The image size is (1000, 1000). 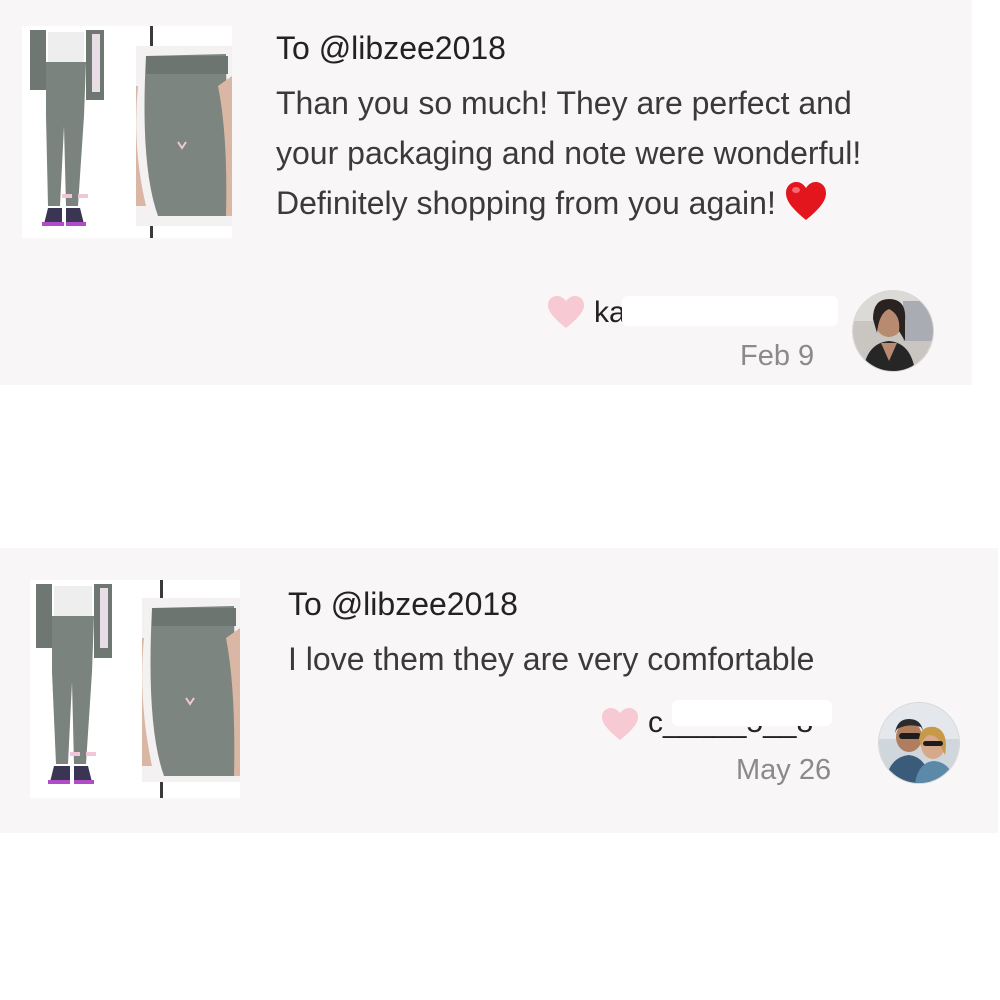 What do you see at coordinates (784, 770) in the screenshot?
I see `review-date: May 26` at bounding box center [784, 770].